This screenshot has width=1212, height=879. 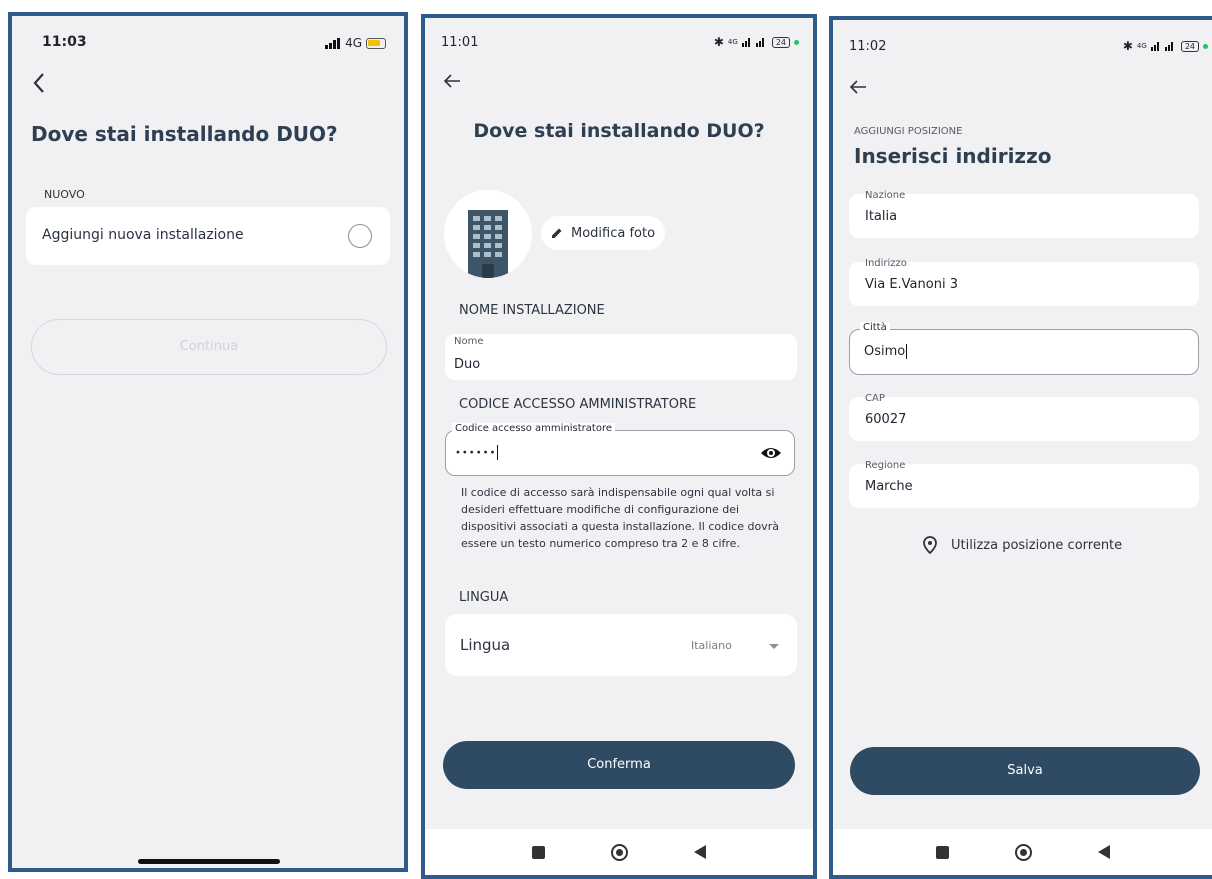 What do you see at coordinates (953, 156) in the screenshot?
I see `page-title: Inserisci indirizzo` at bounding box center [953, 156].